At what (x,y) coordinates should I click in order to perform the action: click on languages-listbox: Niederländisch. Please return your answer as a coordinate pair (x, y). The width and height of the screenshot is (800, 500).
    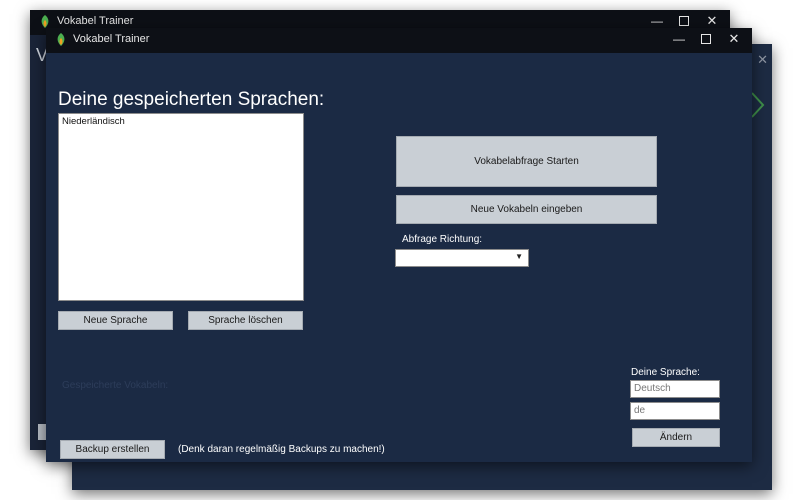
    Looking at the image, I should click on (181, 207).